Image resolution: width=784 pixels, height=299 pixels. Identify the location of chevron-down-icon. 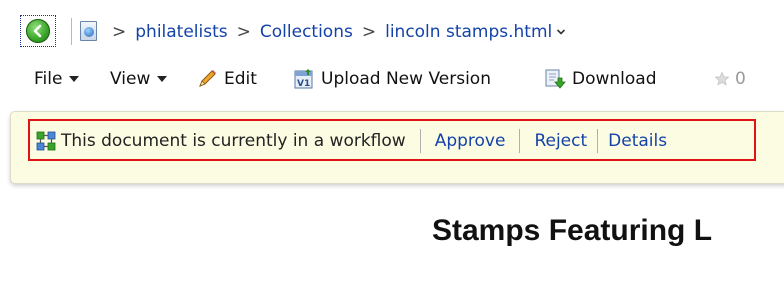
(561, 32).